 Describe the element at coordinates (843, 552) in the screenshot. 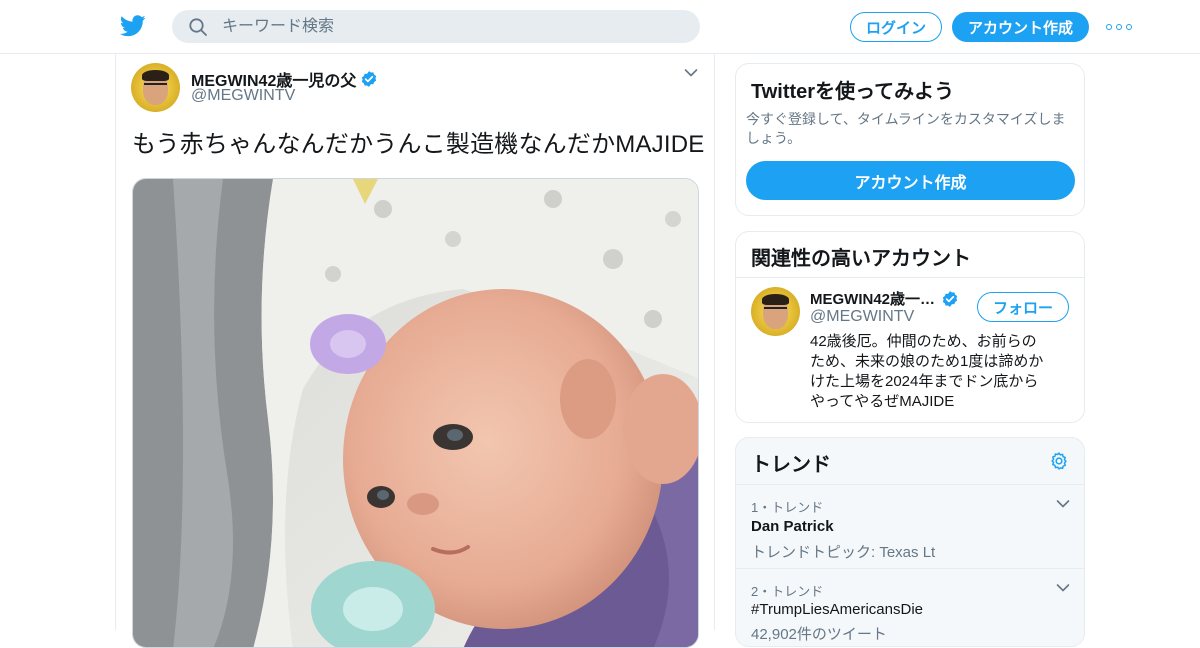

I see `trend-subtitle: トレンドトピック: Texas Lt` at that location.